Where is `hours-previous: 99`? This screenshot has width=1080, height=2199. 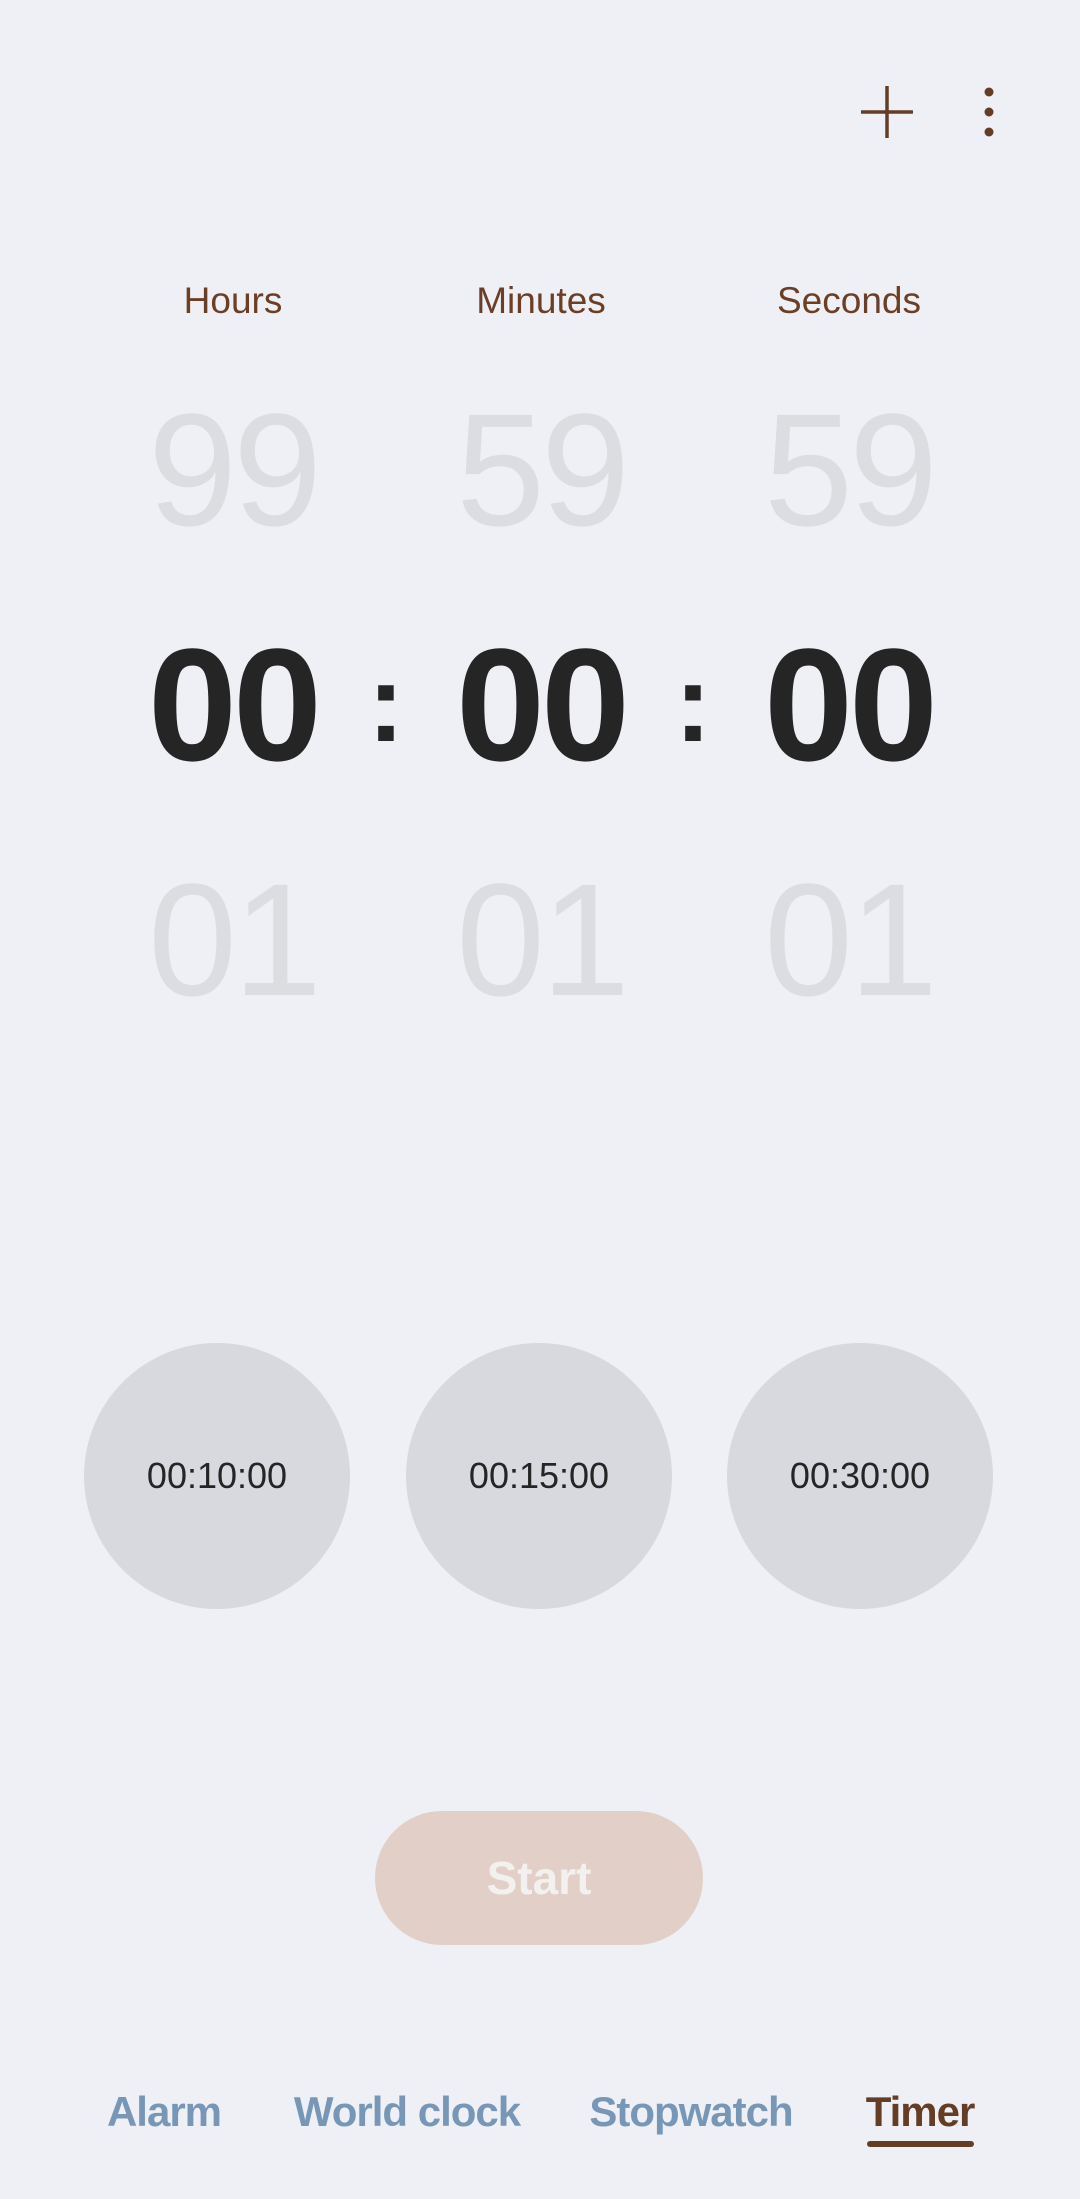
hours-previous: 99 is located at coordinates (233, 470).